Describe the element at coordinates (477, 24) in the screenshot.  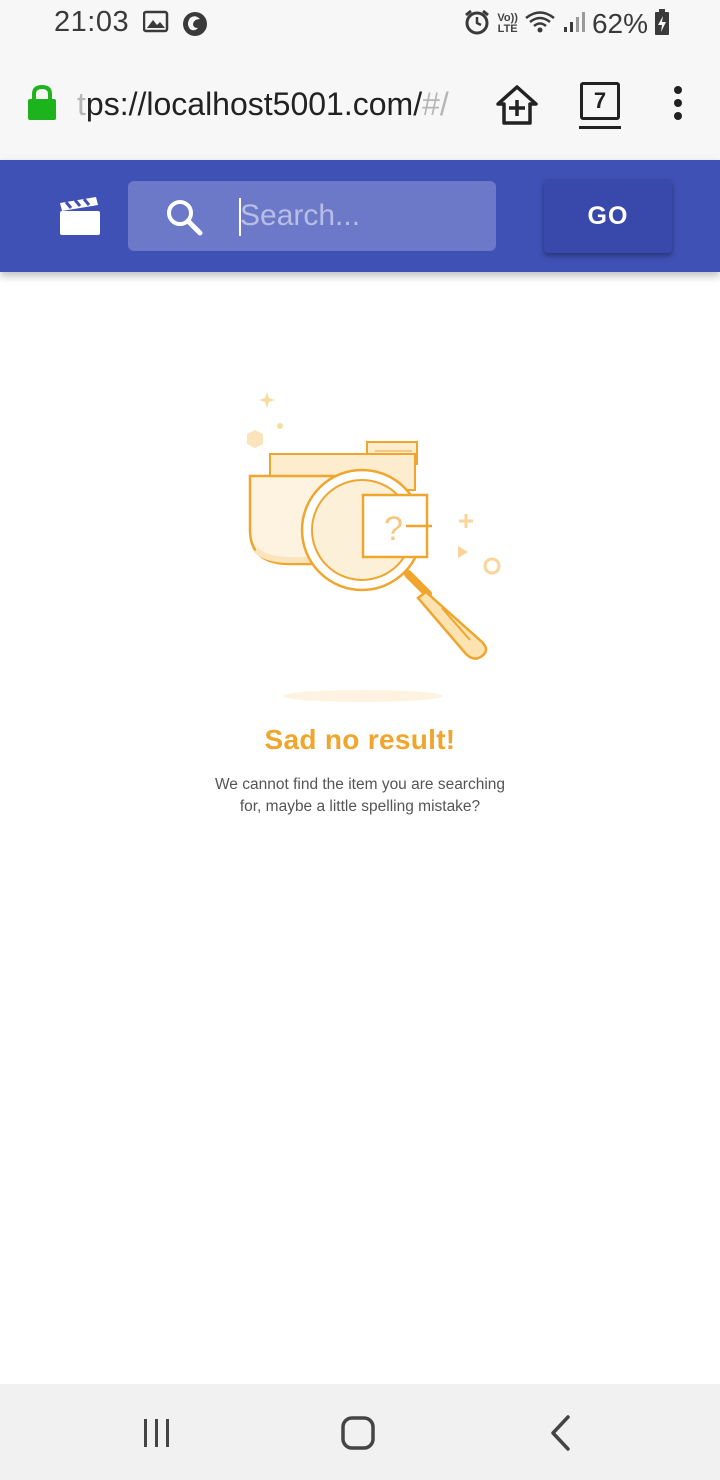
I see `alarm-icon` at that location.